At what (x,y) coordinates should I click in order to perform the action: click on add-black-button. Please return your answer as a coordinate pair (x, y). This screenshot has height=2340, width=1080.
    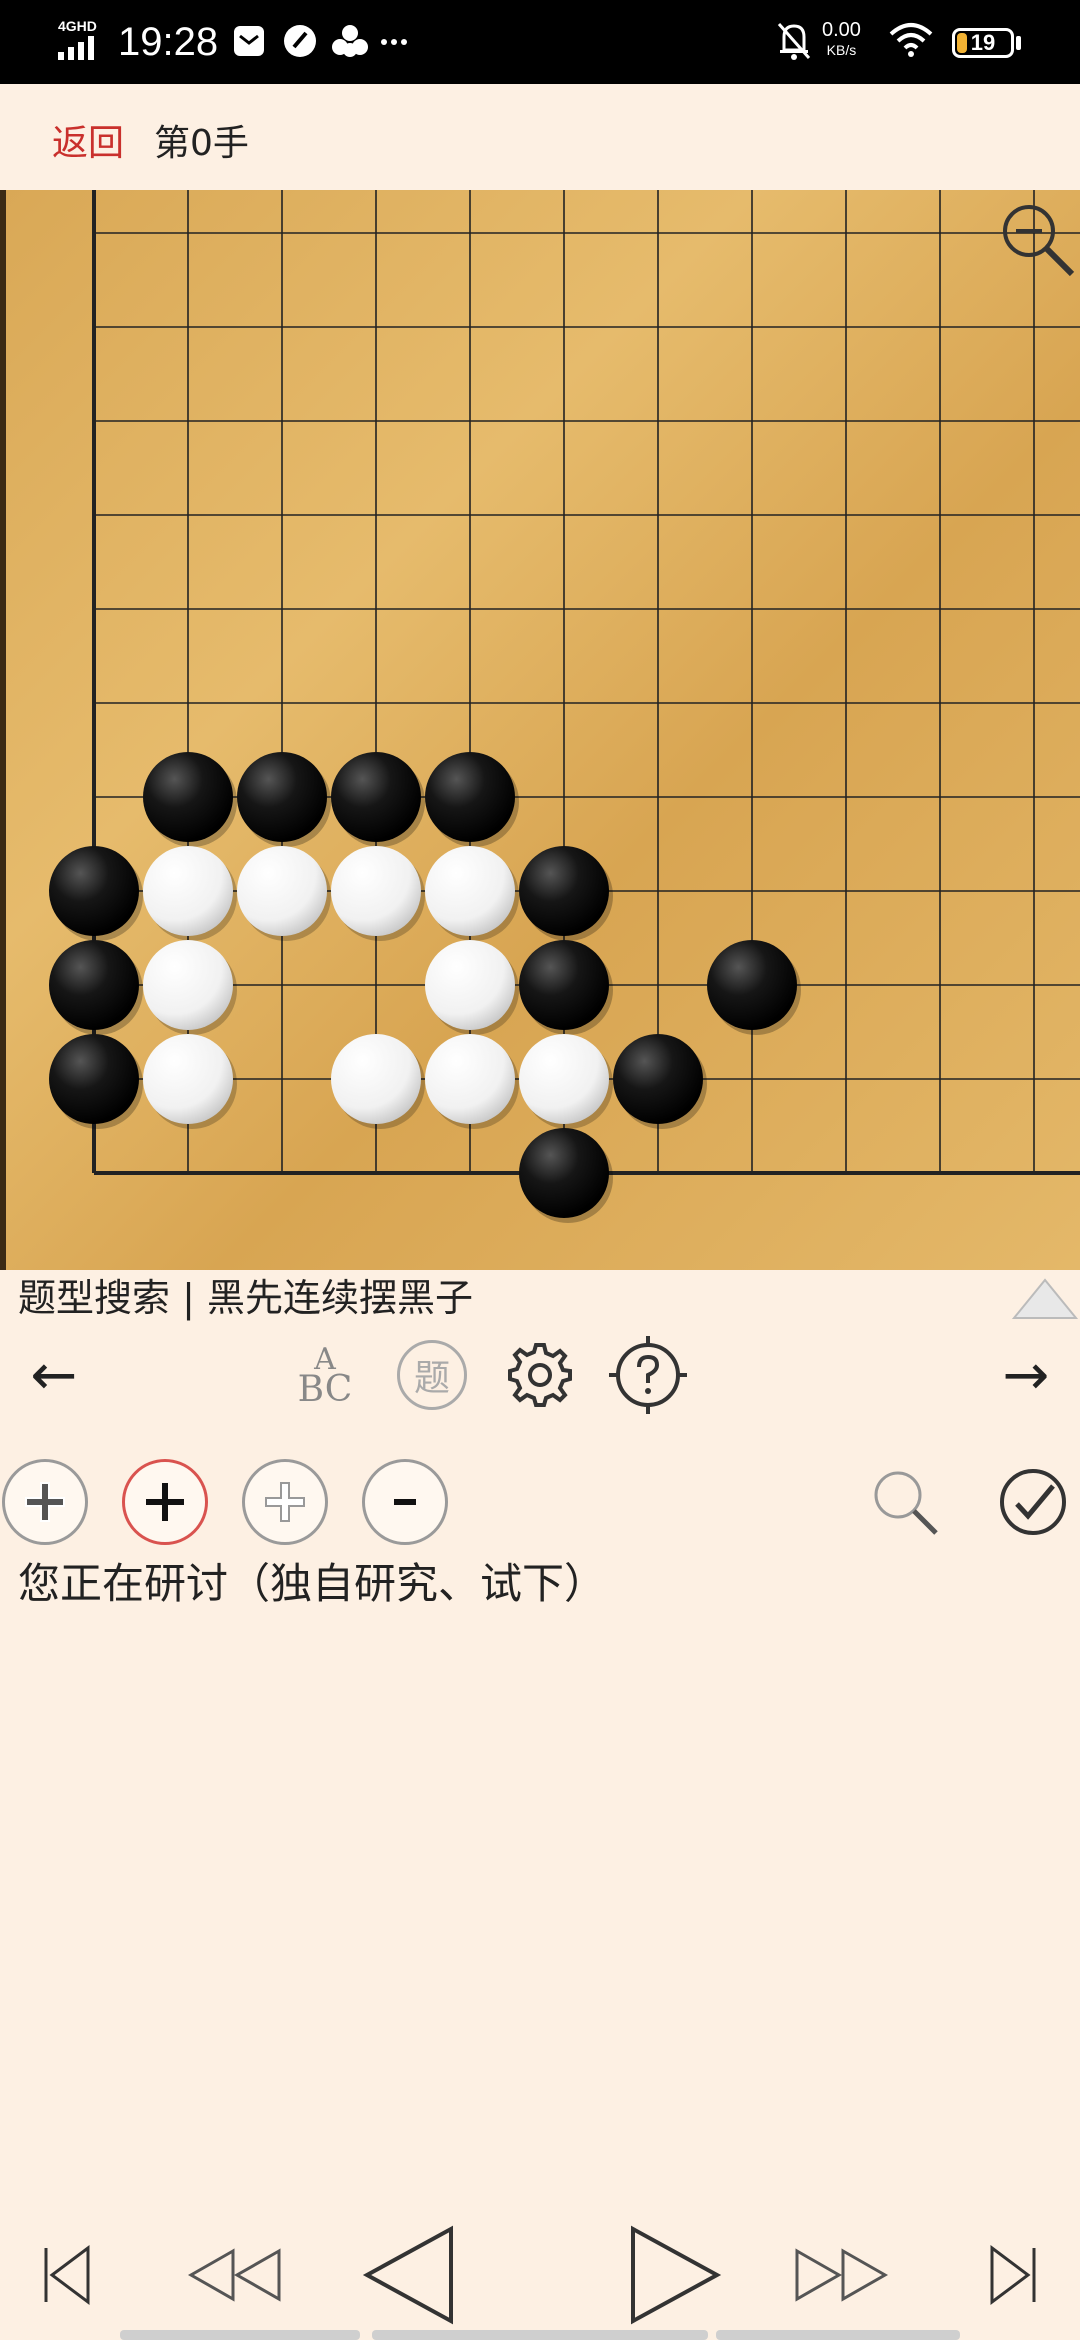
    Looking at the image, I should click on (45, 1502).